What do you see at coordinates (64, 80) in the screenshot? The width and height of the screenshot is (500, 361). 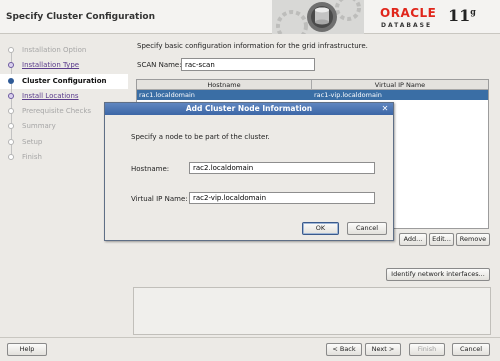 I see `step-label: Cluster Configuration` at bounding box center [64, 80].